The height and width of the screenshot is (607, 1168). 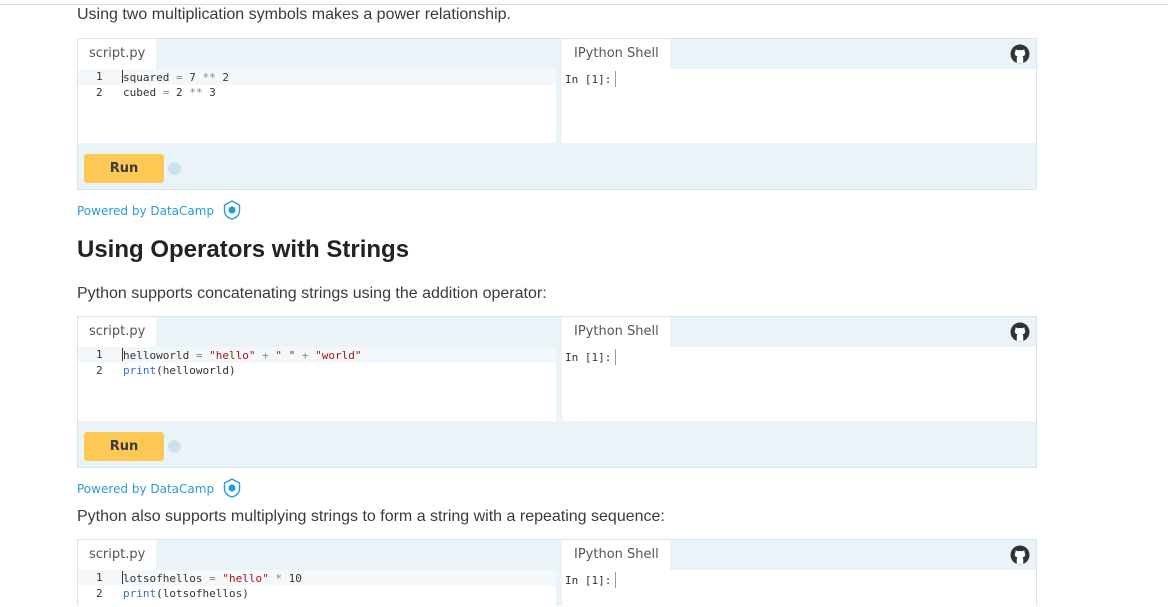 What do you see at coordinates (212, 578) in the screenshot?
I see `code-text: lotsofhellos = "hello" * 10` at bounding box center [212, 578].